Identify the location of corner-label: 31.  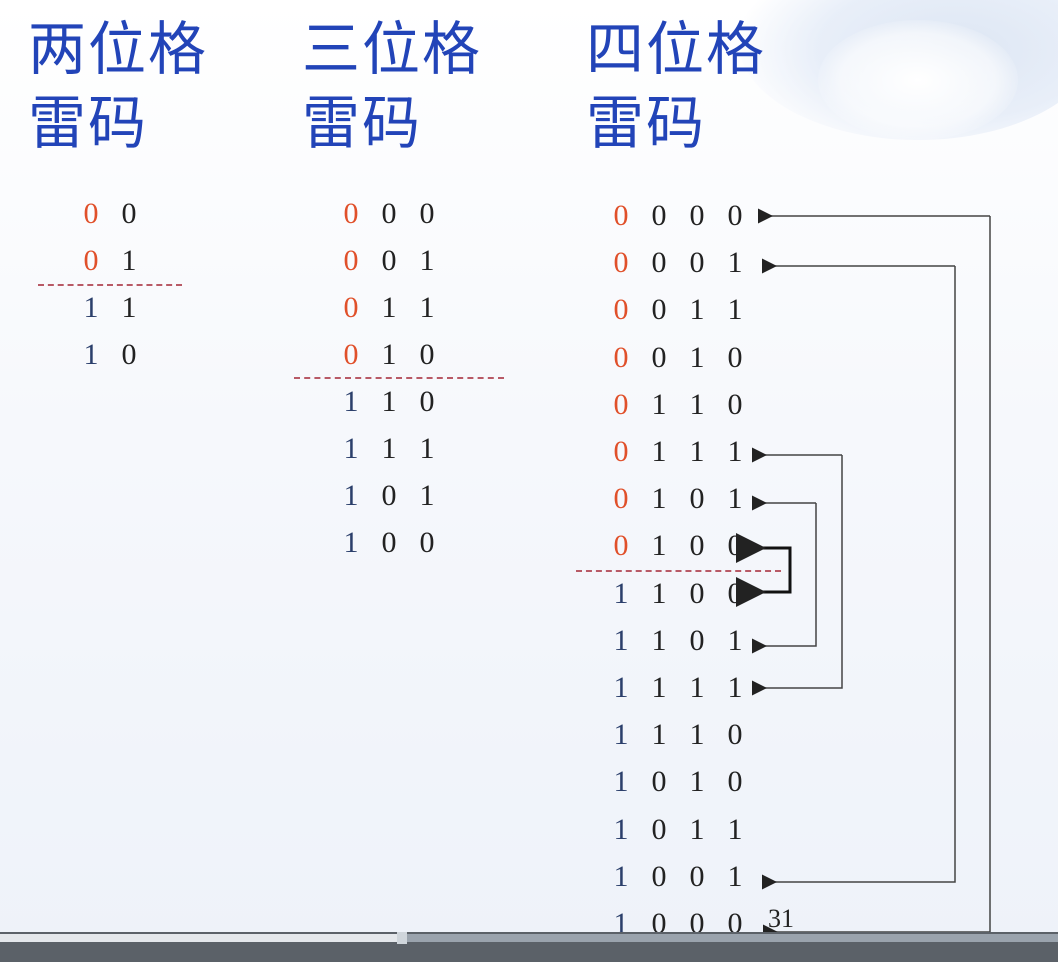
(781, 918).